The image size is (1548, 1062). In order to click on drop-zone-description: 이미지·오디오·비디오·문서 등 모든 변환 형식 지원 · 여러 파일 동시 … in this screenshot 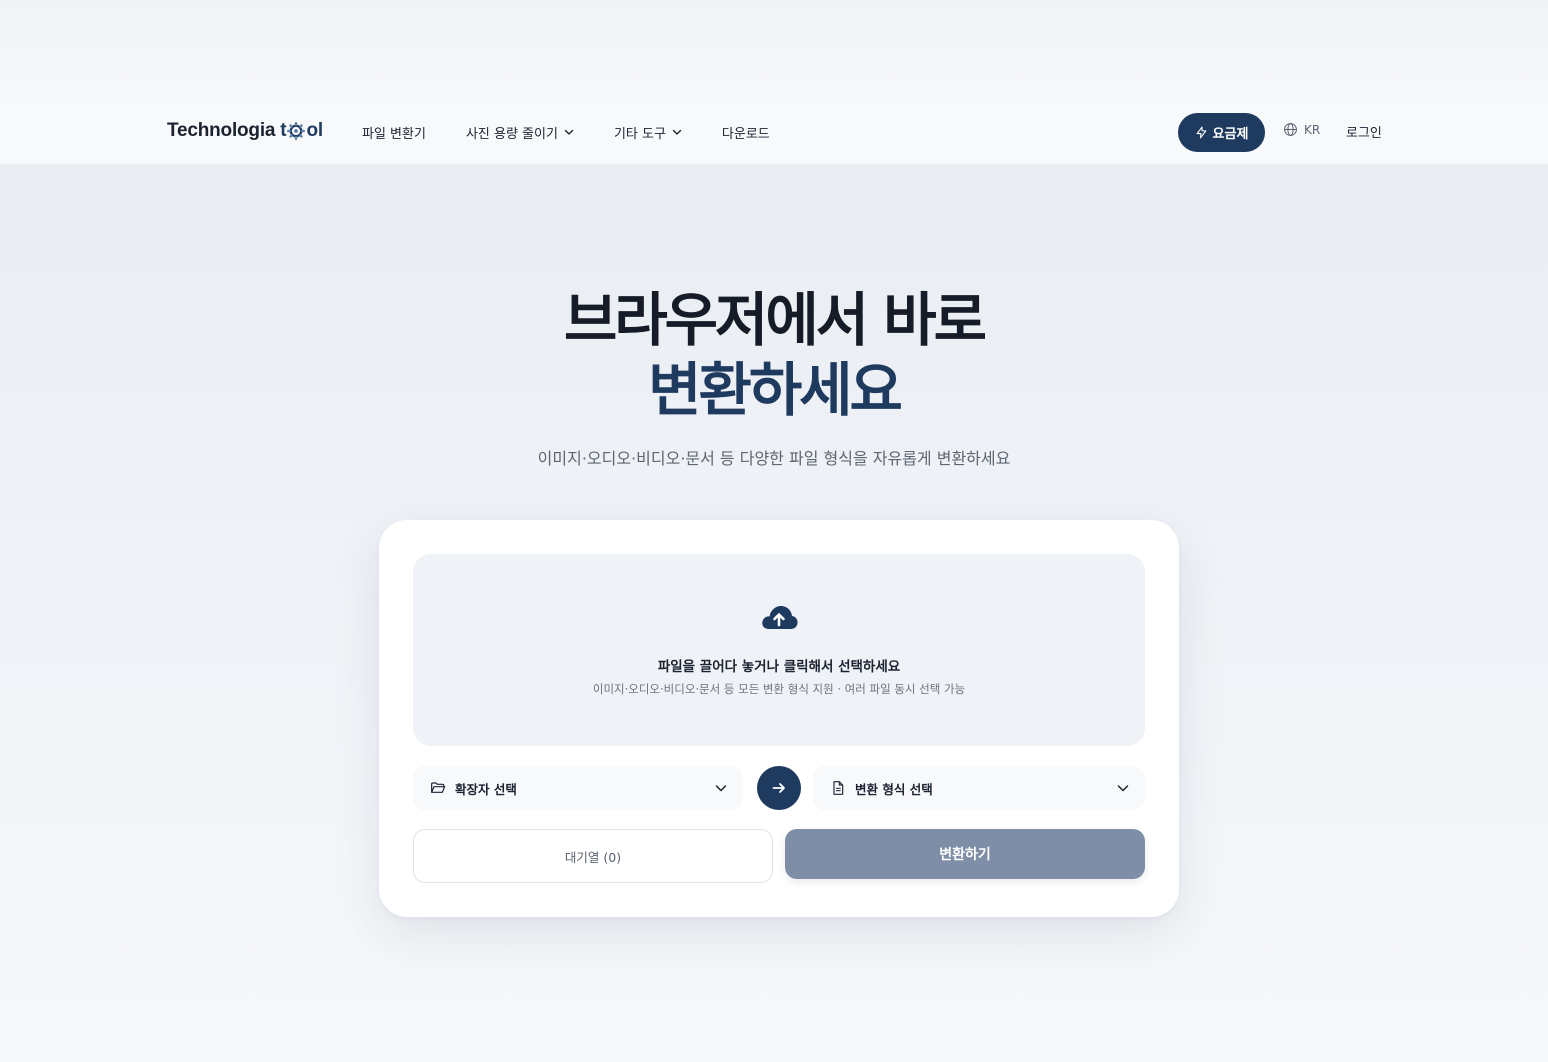, I will do `click(779, 689)`.